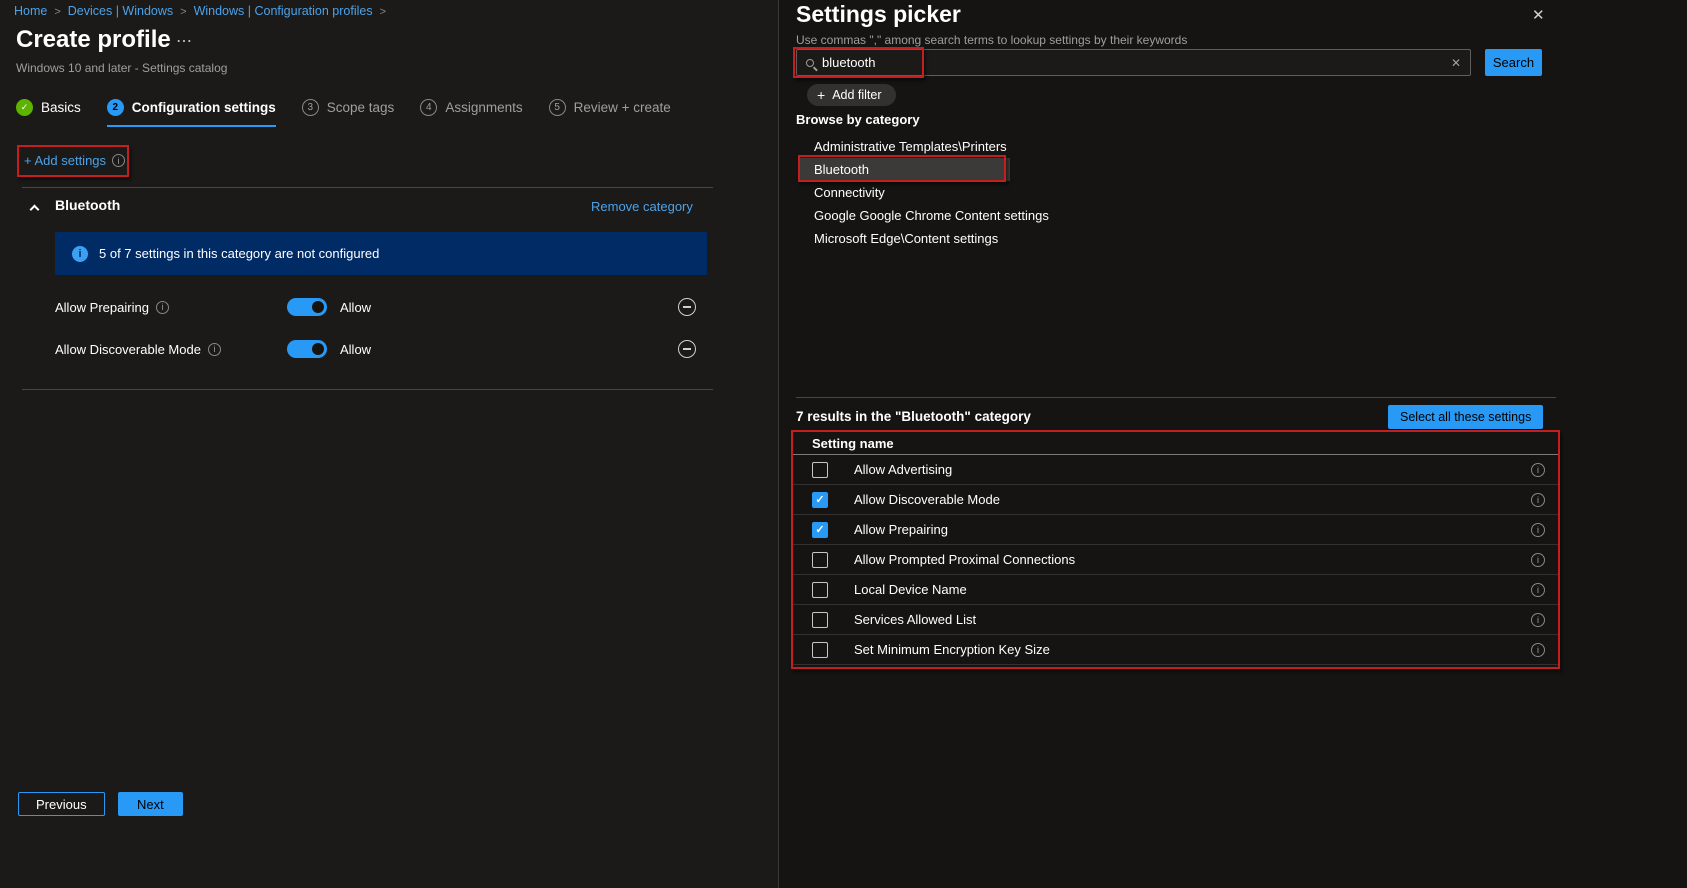 This screenshot has height=888, width=1687. What do you see at coordinates (910, 589) in the screenshot?
I see `setting-name: Local Device Name` at bounding box center [910, 589].